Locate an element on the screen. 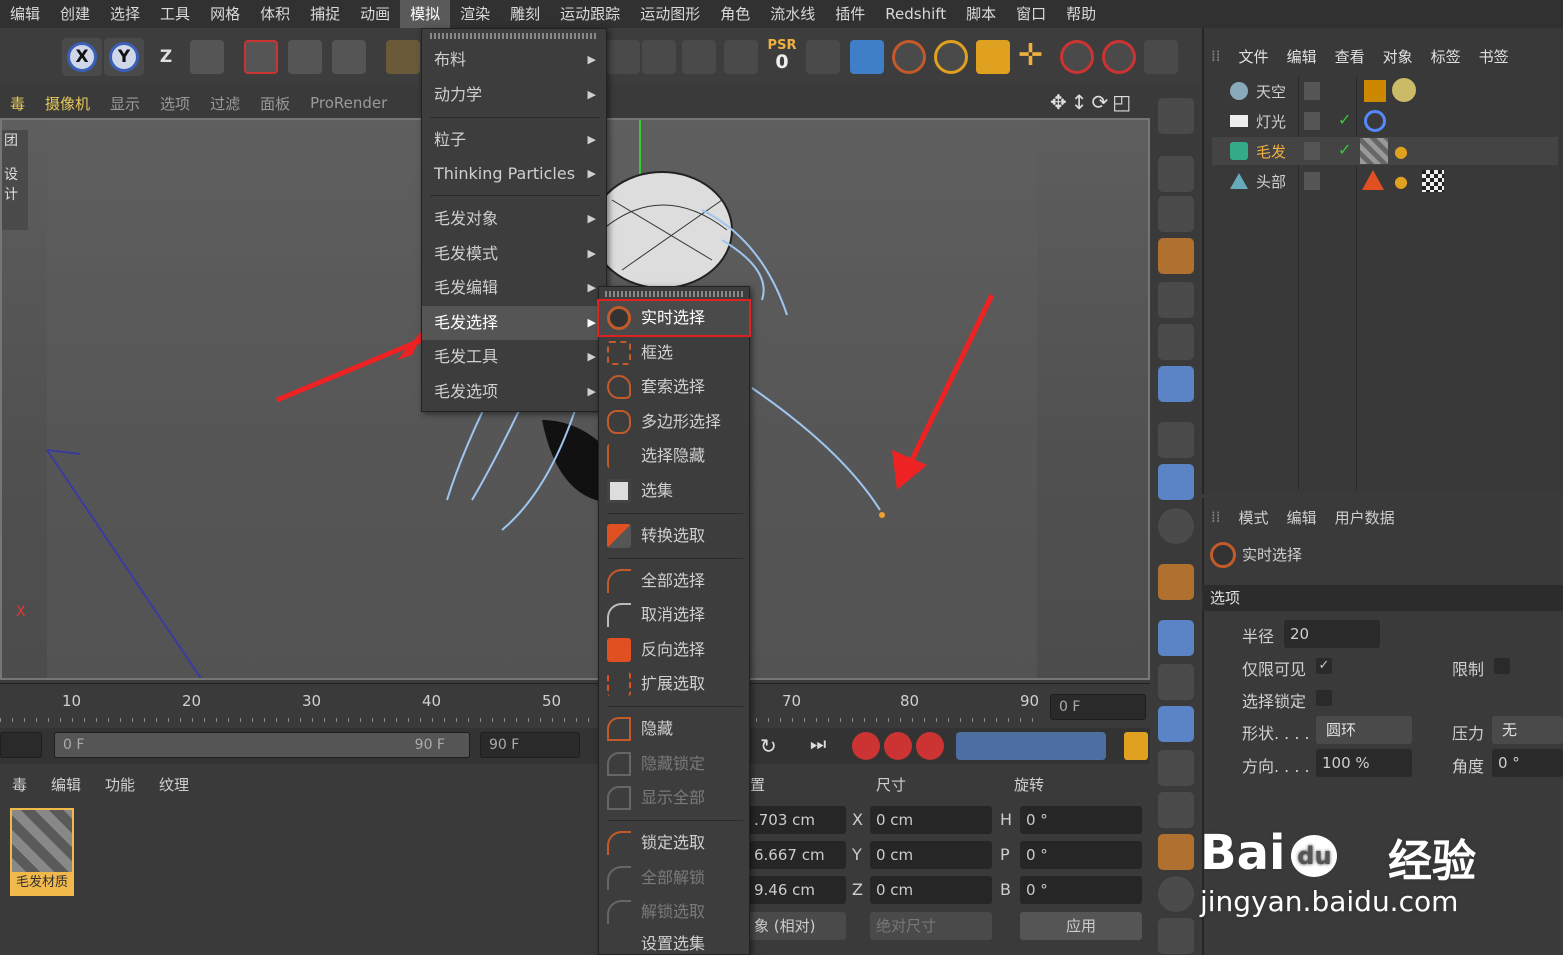  position-y-field: 6.667 cm is located at coordinates (797, 855).